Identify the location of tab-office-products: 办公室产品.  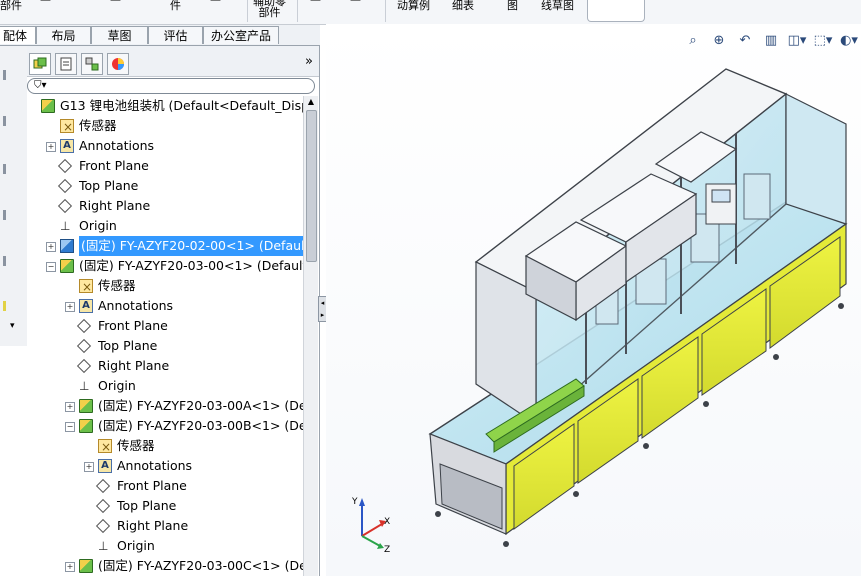
(241, 35).